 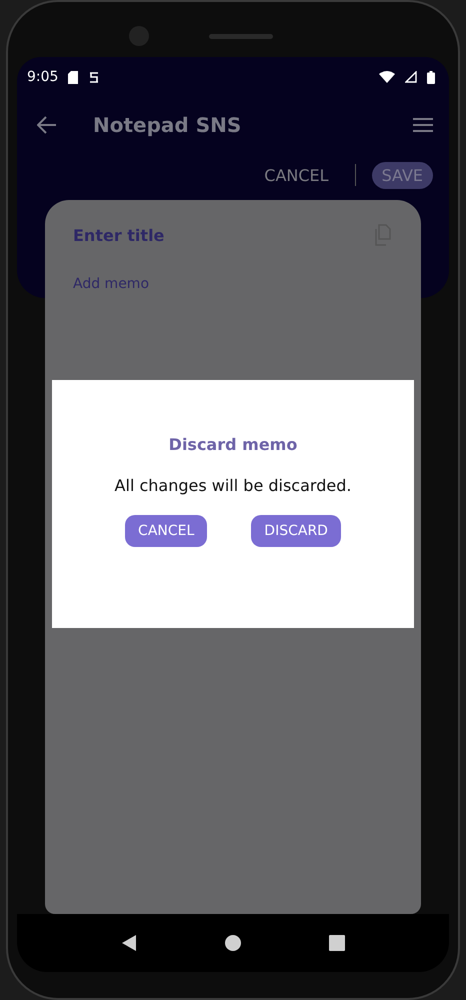 What do you see at coordinates (423, 124) in the screenshot?
I see `menu-icon` at bounding box center [423, 124].